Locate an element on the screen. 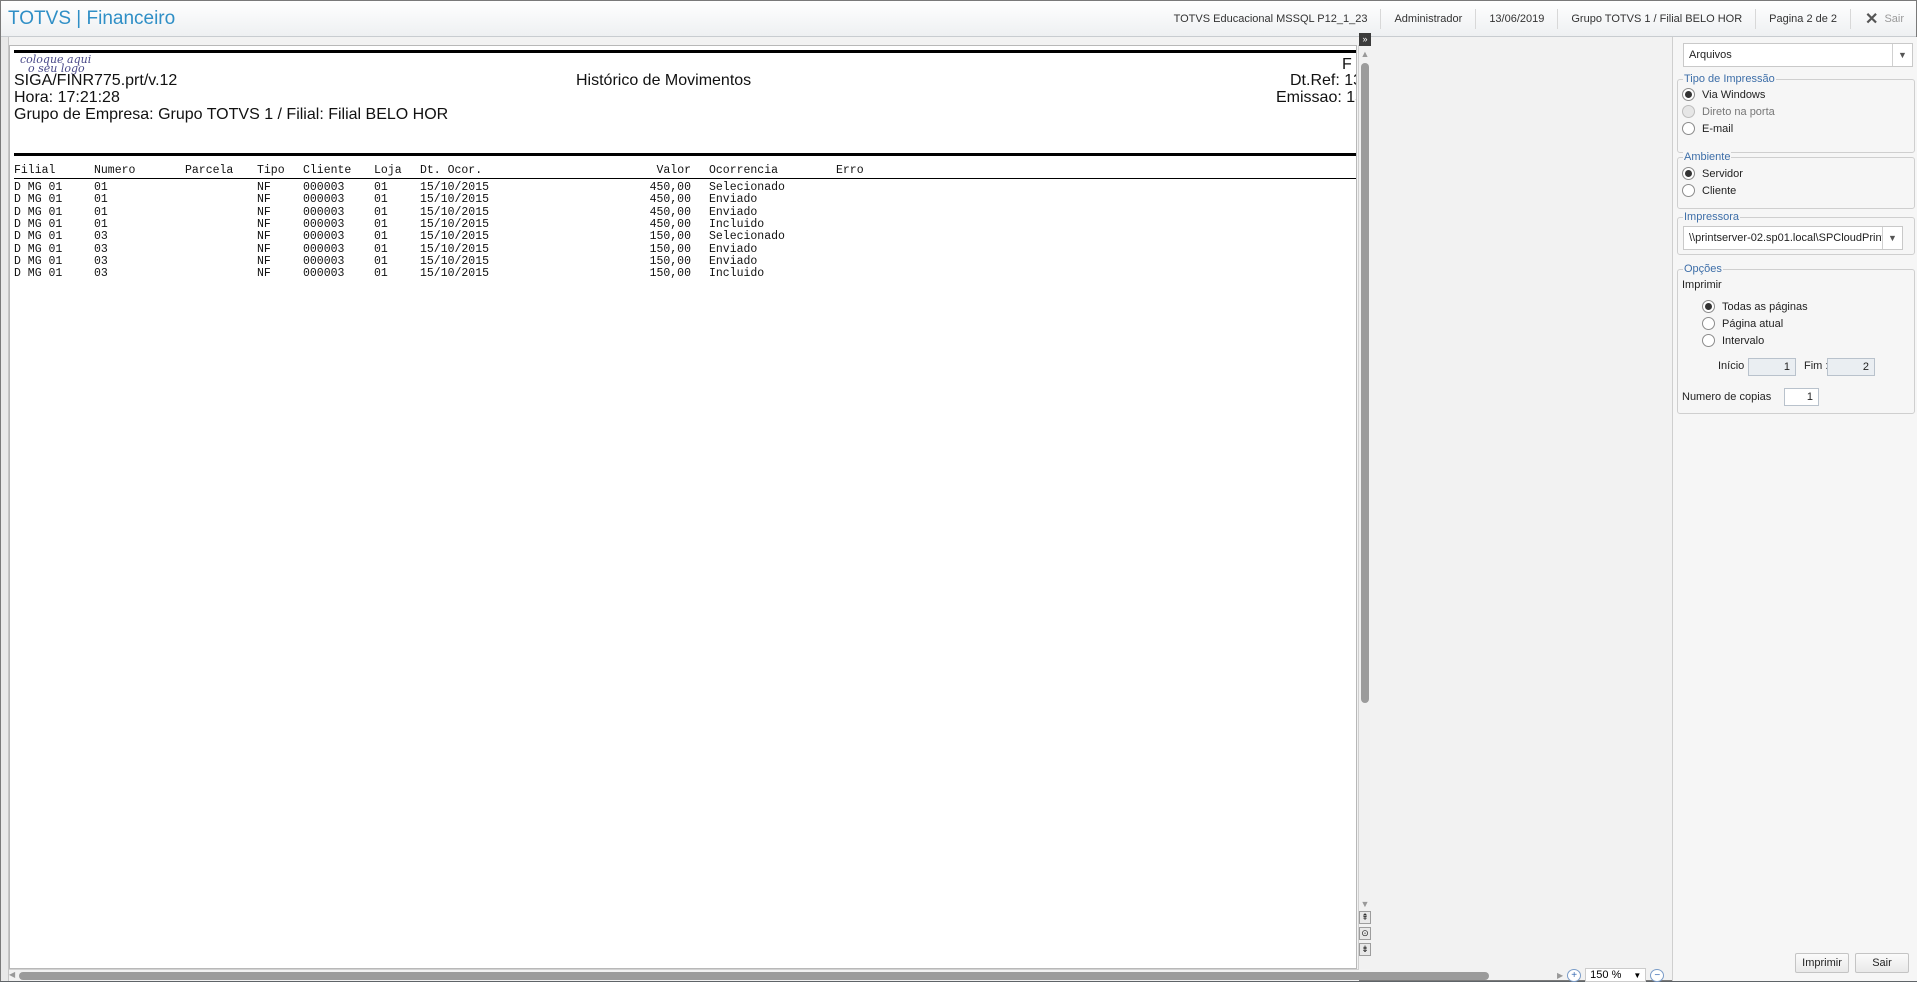  column-header: Parcela is located at coordinates (209, 170).